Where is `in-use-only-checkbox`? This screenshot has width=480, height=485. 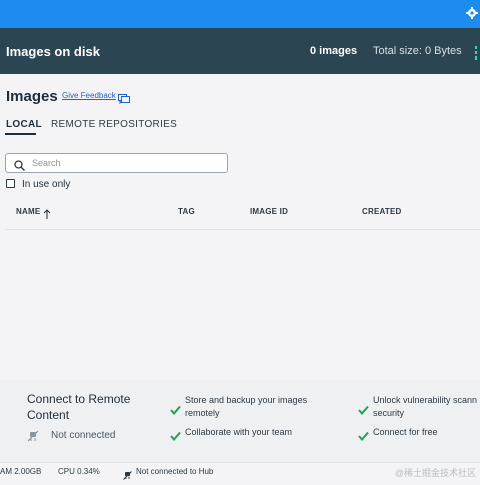 in-use-only-checkbox is located at coordinates (10, 183).